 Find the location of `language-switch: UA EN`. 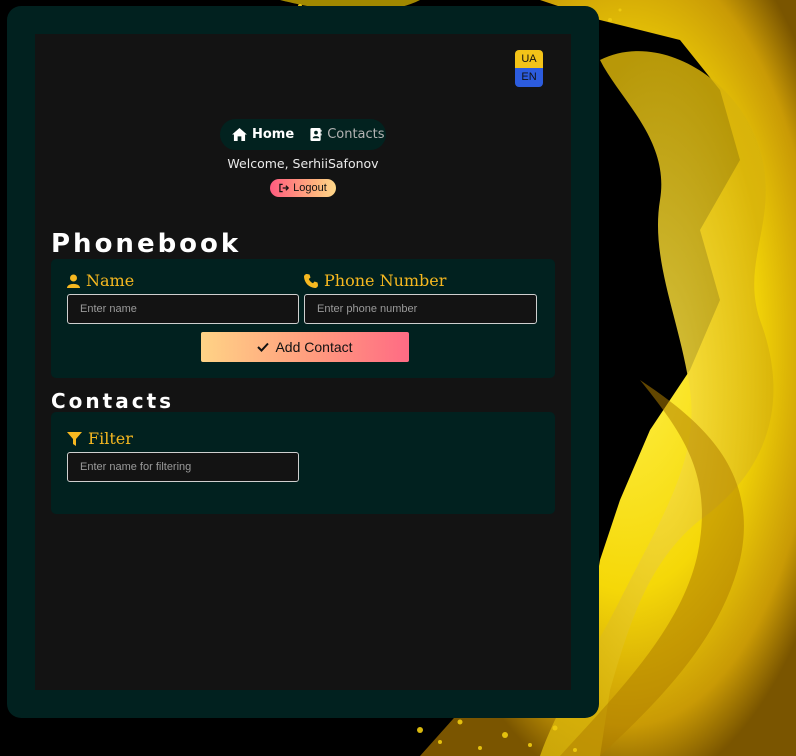

language-switch: UA EN is located at coordinates (529, 68).